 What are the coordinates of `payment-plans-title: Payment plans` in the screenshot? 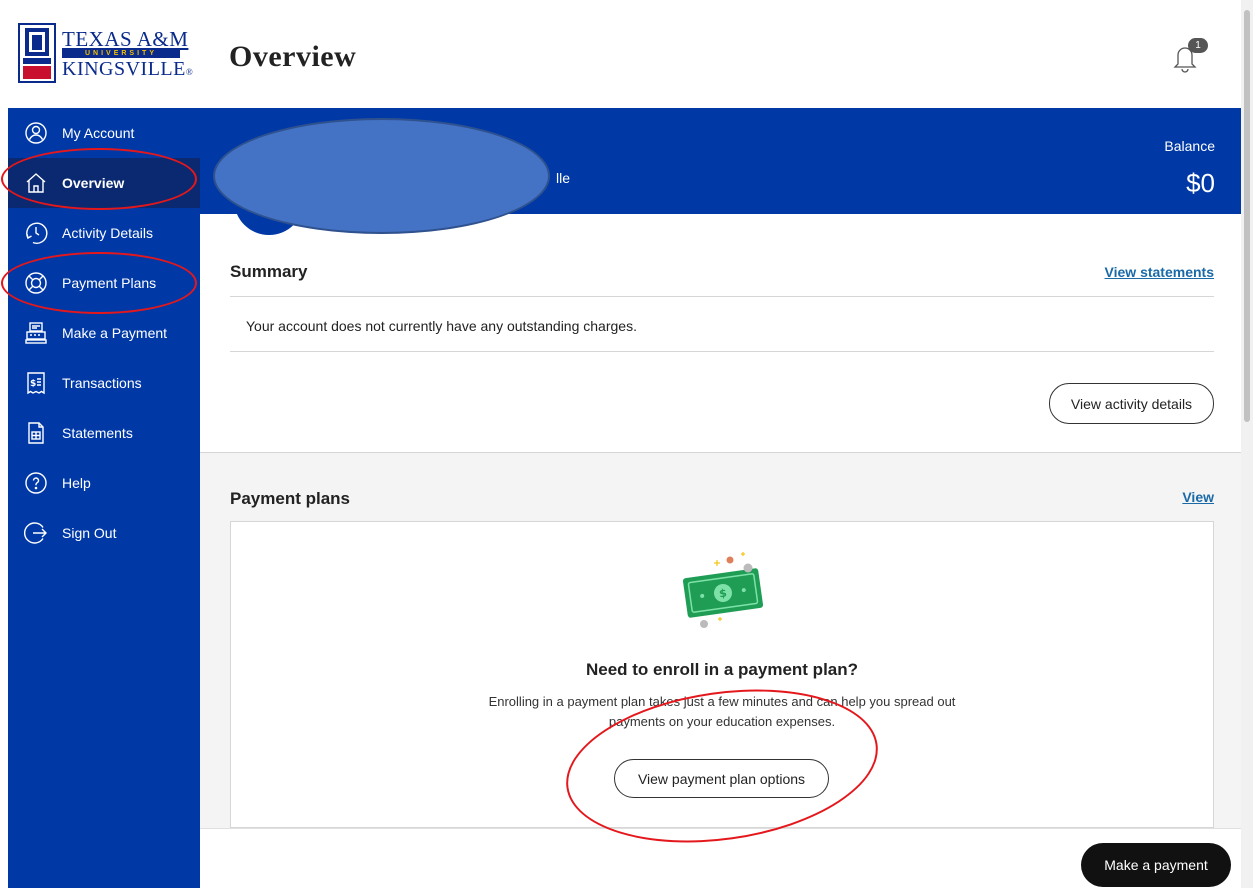 It's located at (290, 498).